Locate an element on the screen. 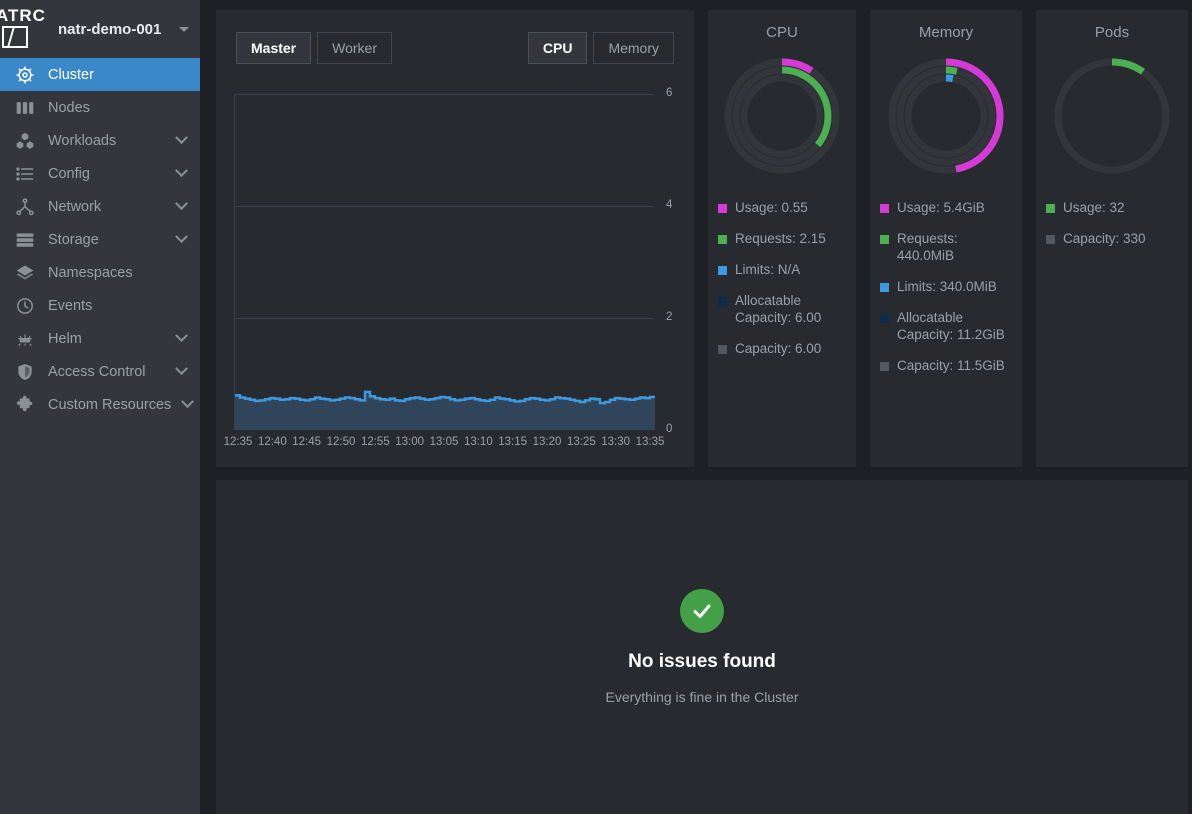 The width and height of the screenshot is (1192, 814). metric-title: Memory is located at coordinates (946, 32).